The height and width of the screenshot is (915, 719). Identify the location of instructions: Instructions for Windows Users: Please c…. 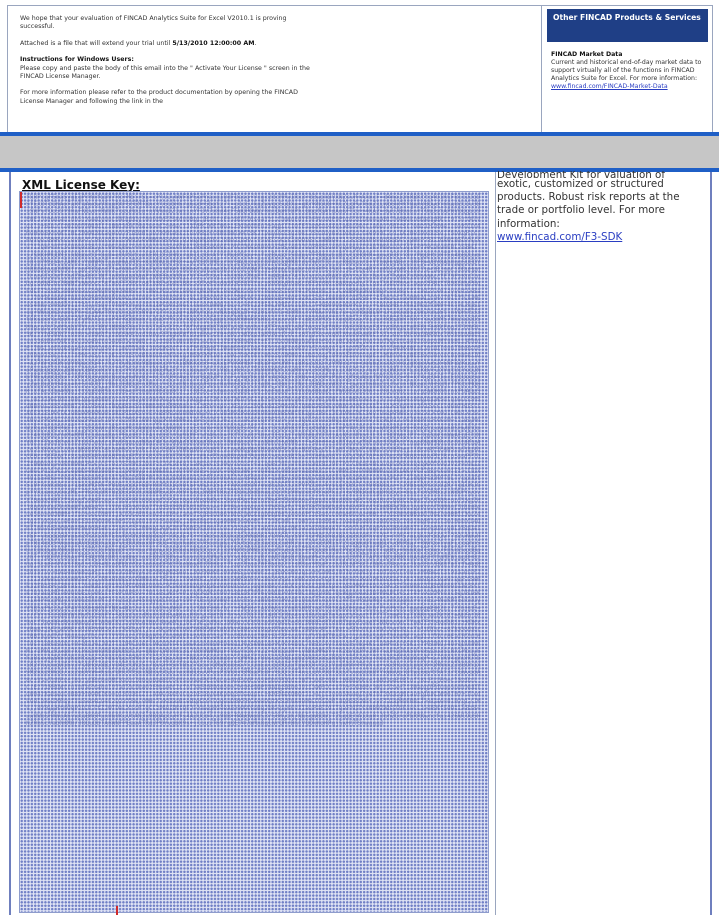
(170, 68).